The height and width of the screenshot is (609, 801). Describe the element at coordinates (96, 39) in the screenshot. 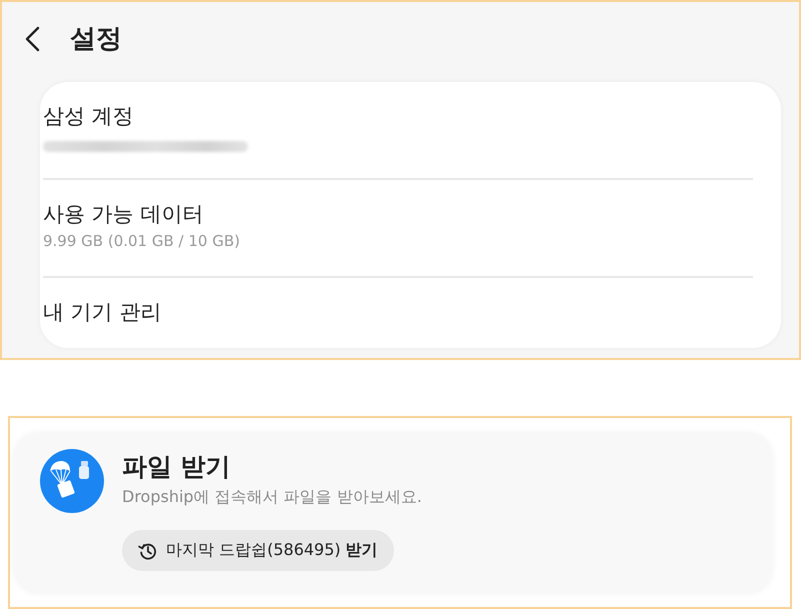

I see `page-title: 설정` at that location.